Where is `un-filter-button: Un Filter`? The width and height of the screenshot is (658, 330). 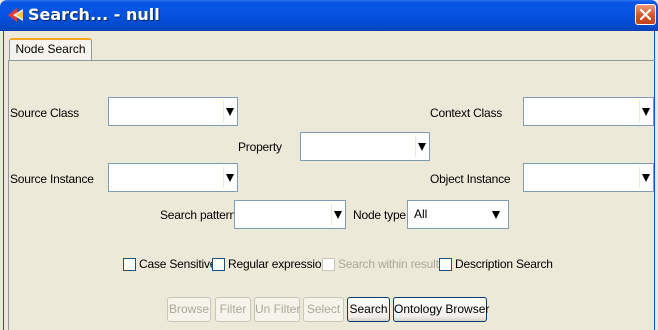 un-filter-button: Un Filter is located at coordinates (277, 309).